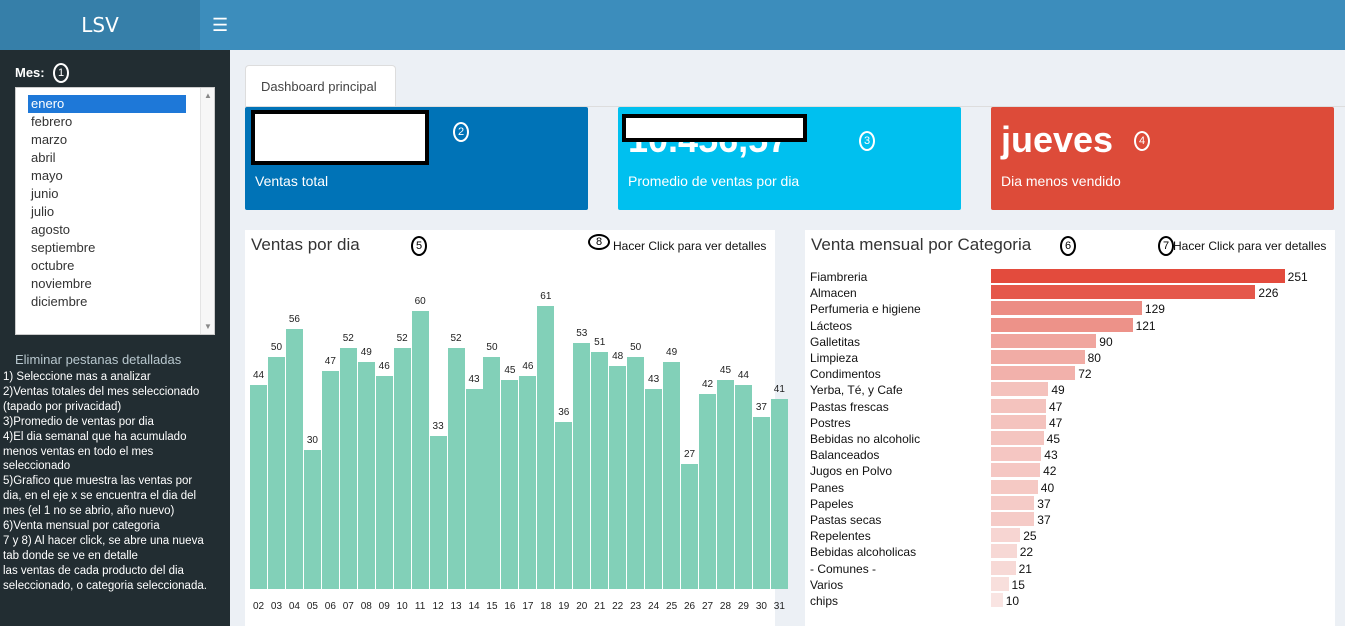 This screenshot has height=626, width=1360. I want to click on privacy-mask, so click(714, 128).